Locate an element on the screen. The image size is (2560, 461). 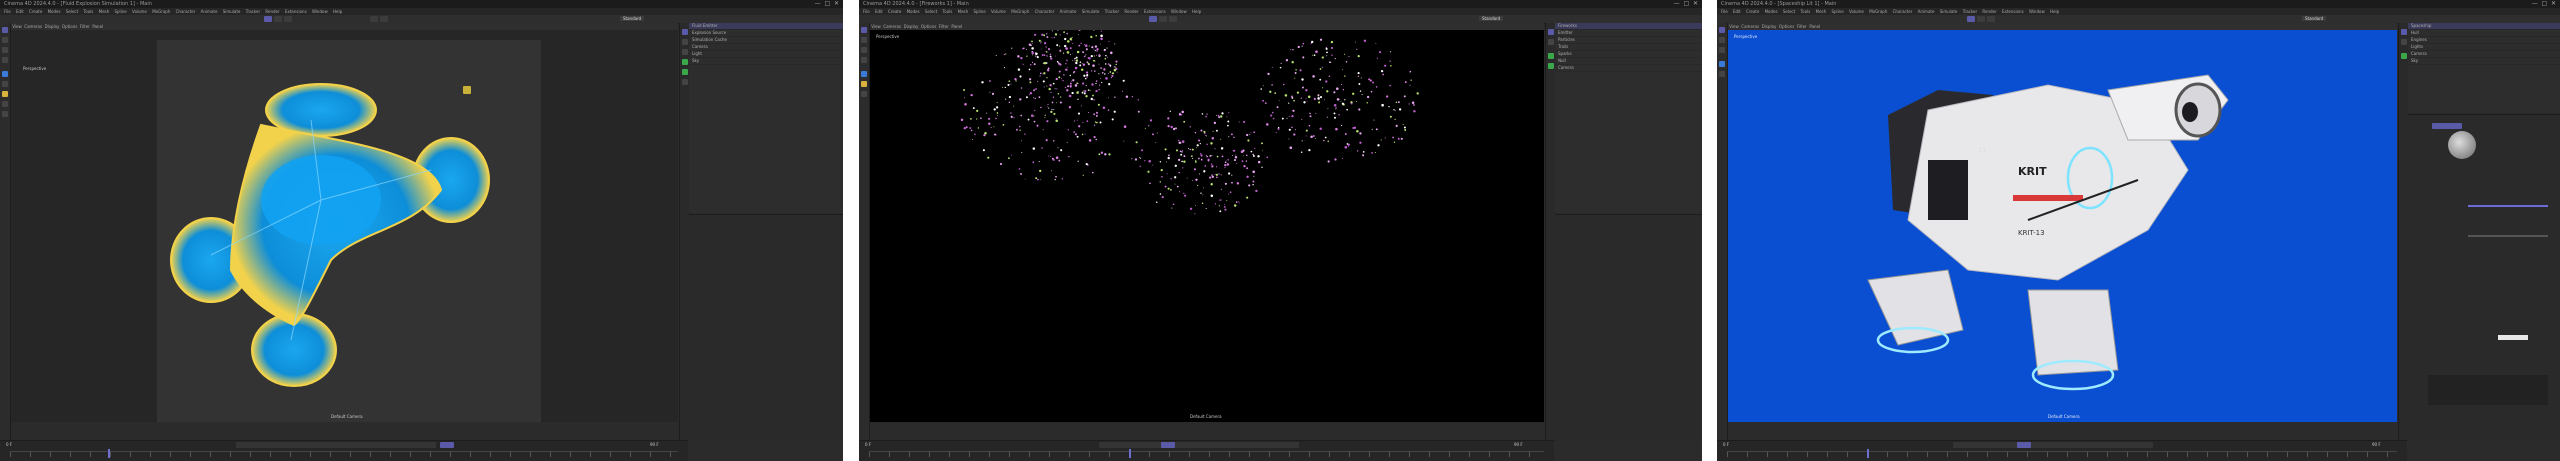
light-icon is located at coordinates (864, 84).